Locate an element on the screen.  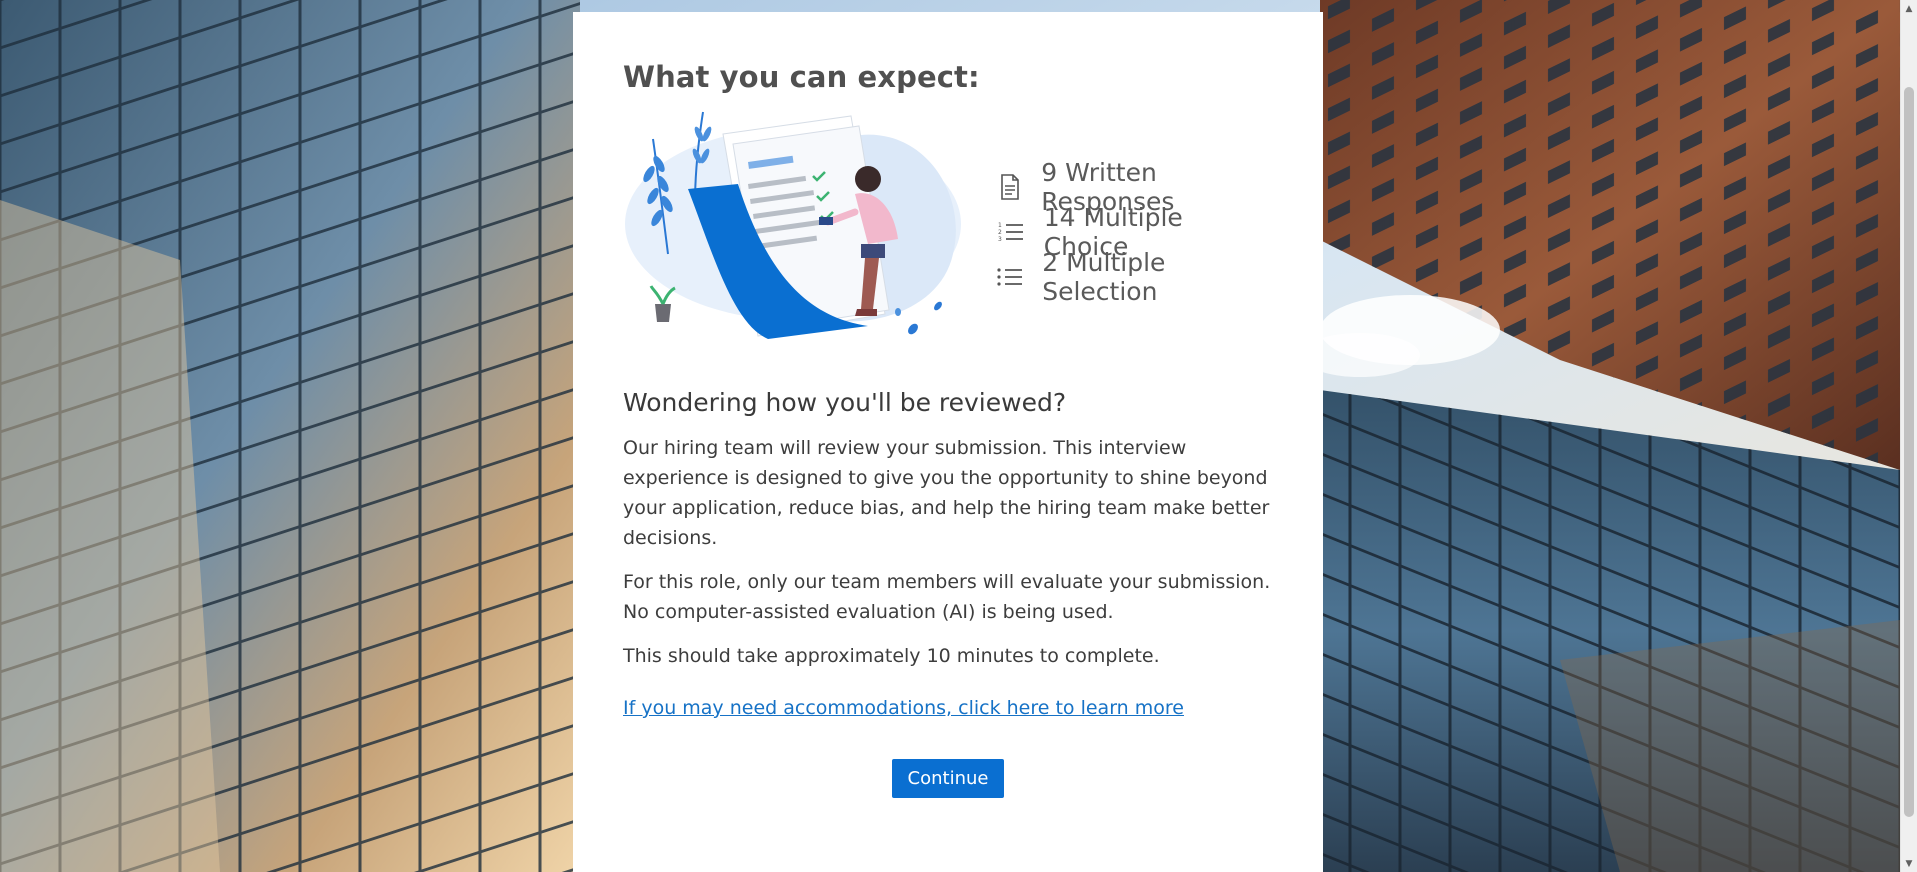
continue-button: Continue is located at coordinates (948, 778).